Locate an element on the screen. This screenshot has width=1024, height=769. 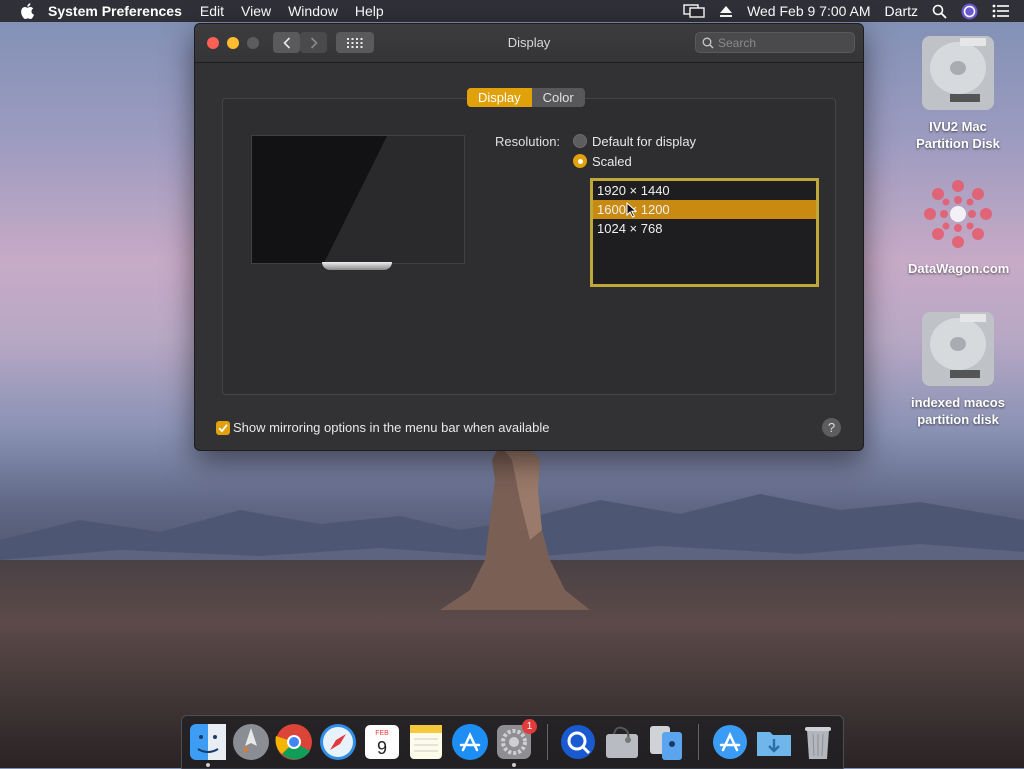
search-app-icon is located at coordinates (578, 742).